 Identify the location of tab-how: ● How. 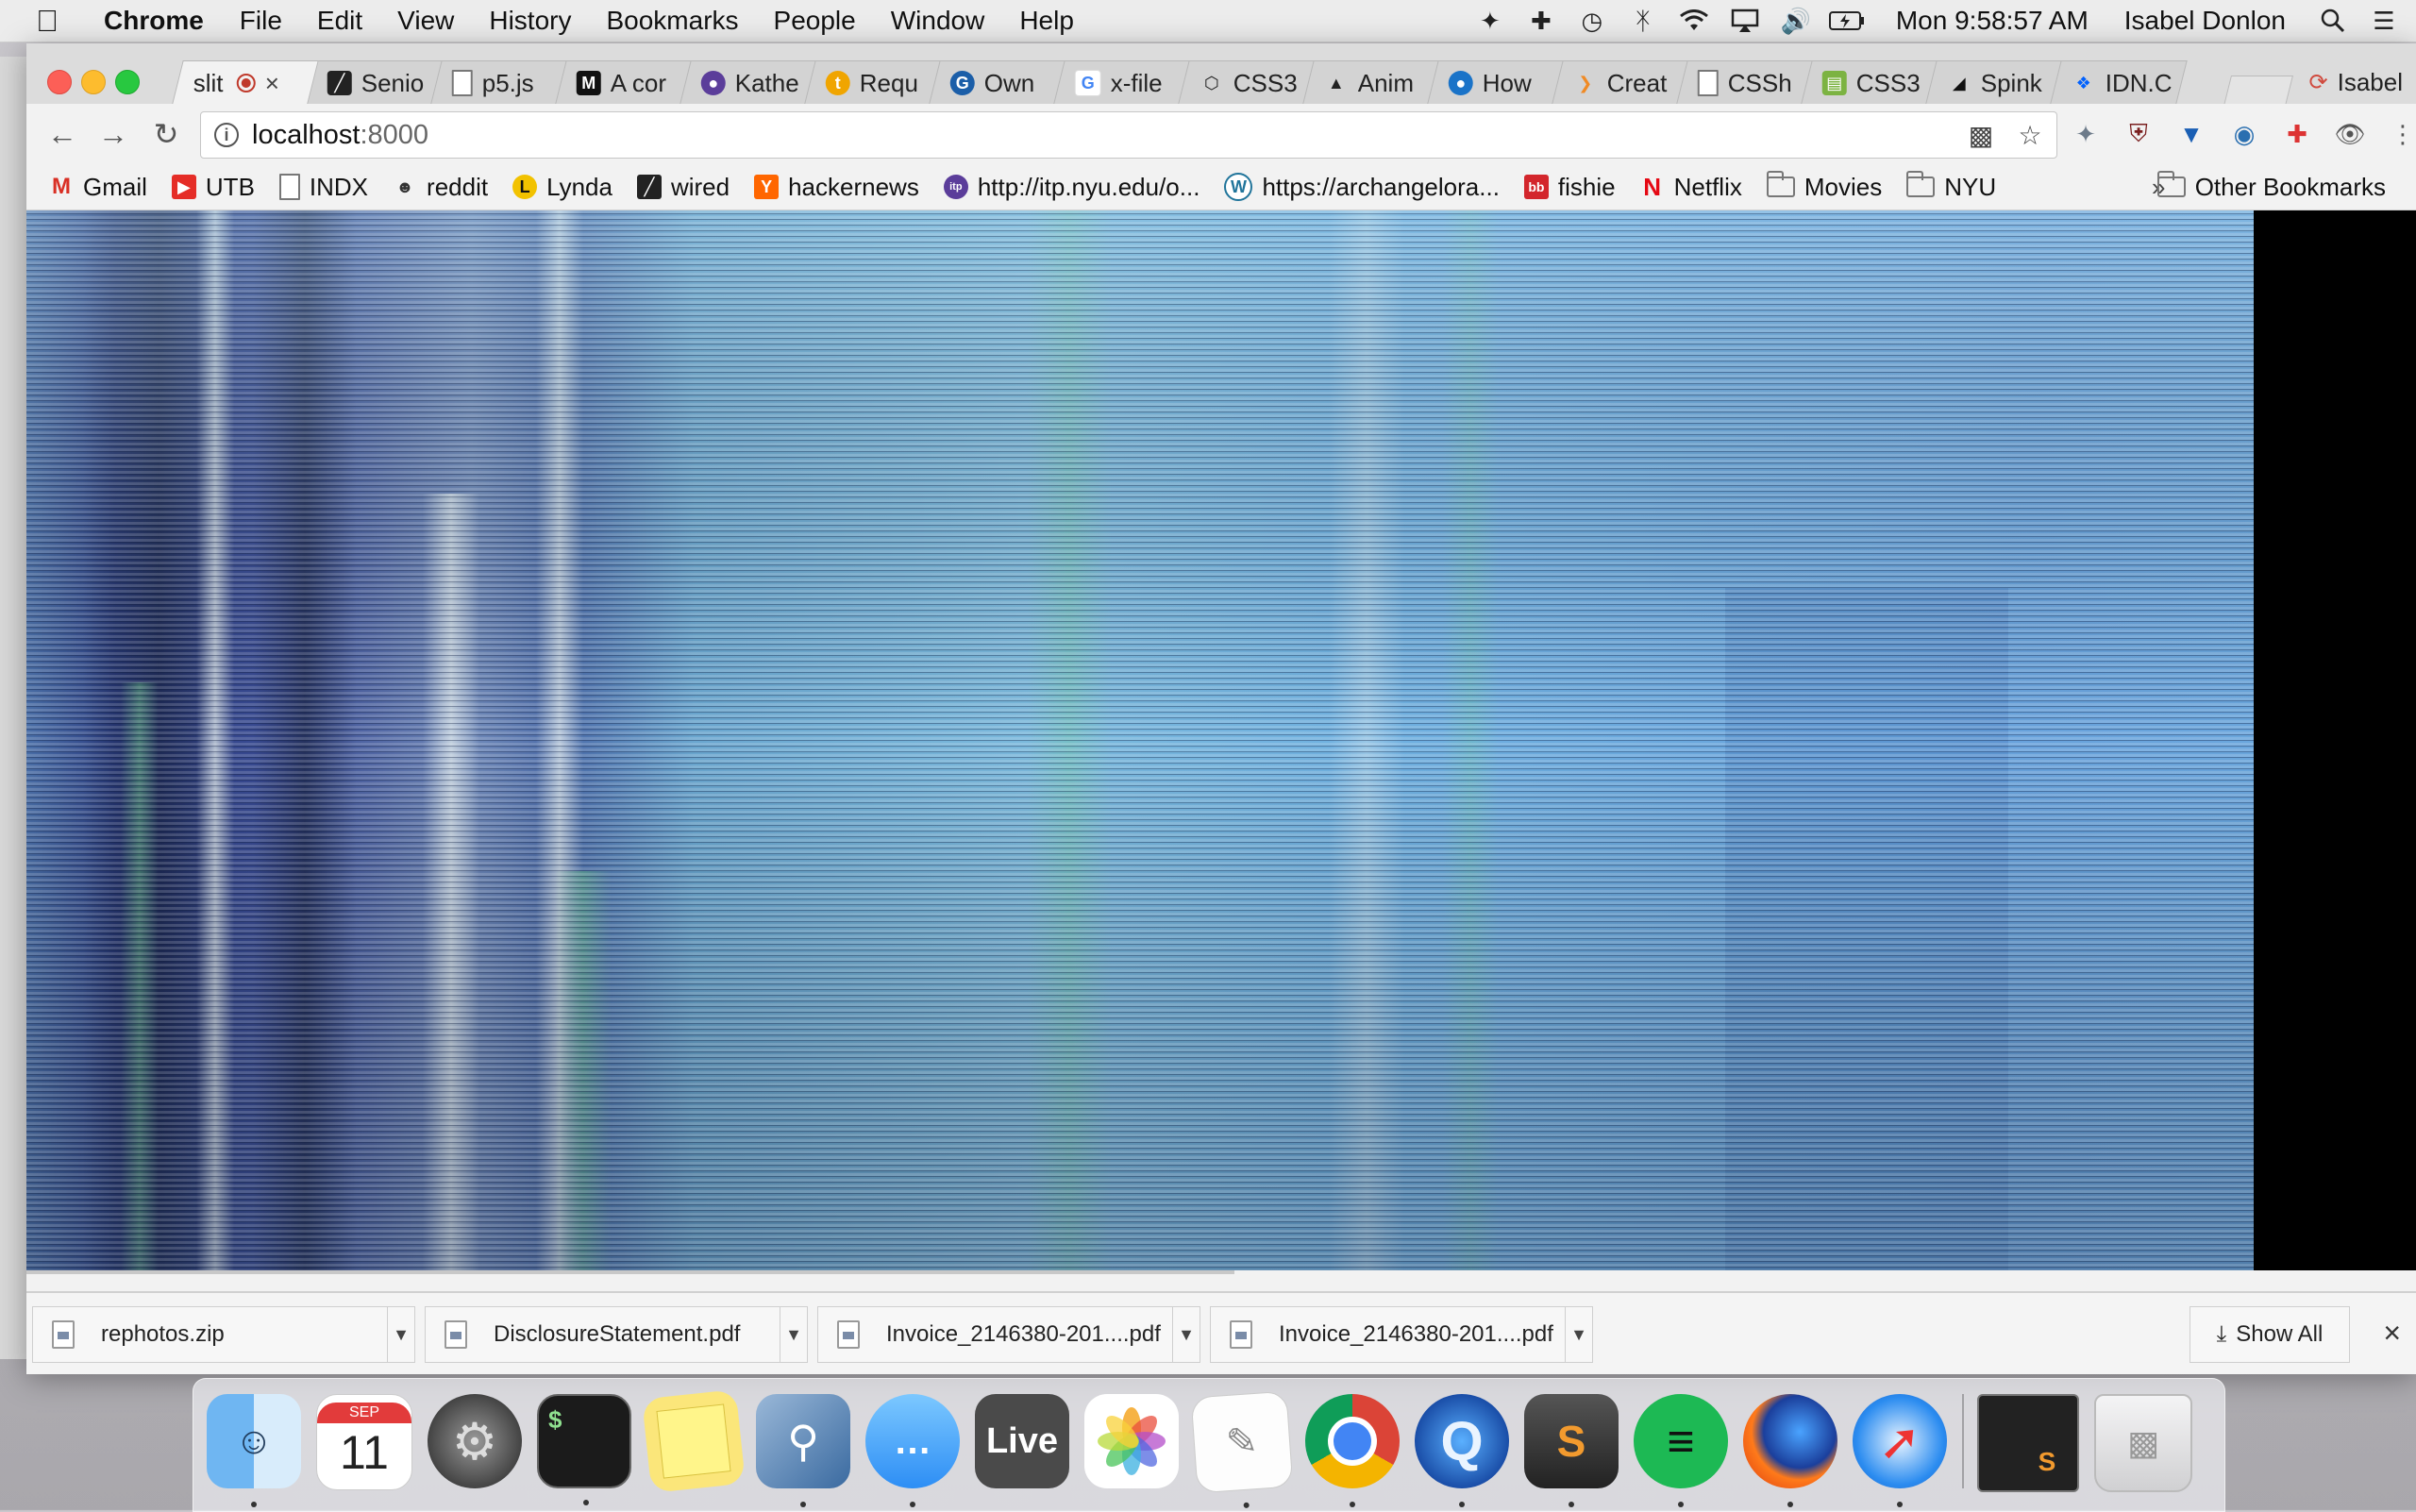
(1496, 82).